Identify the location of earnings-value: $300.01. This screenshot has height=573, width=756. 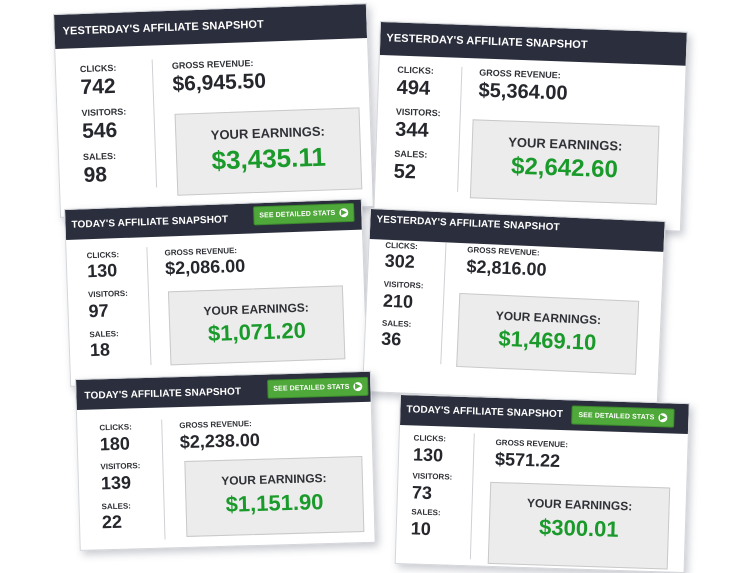
(579, 528).